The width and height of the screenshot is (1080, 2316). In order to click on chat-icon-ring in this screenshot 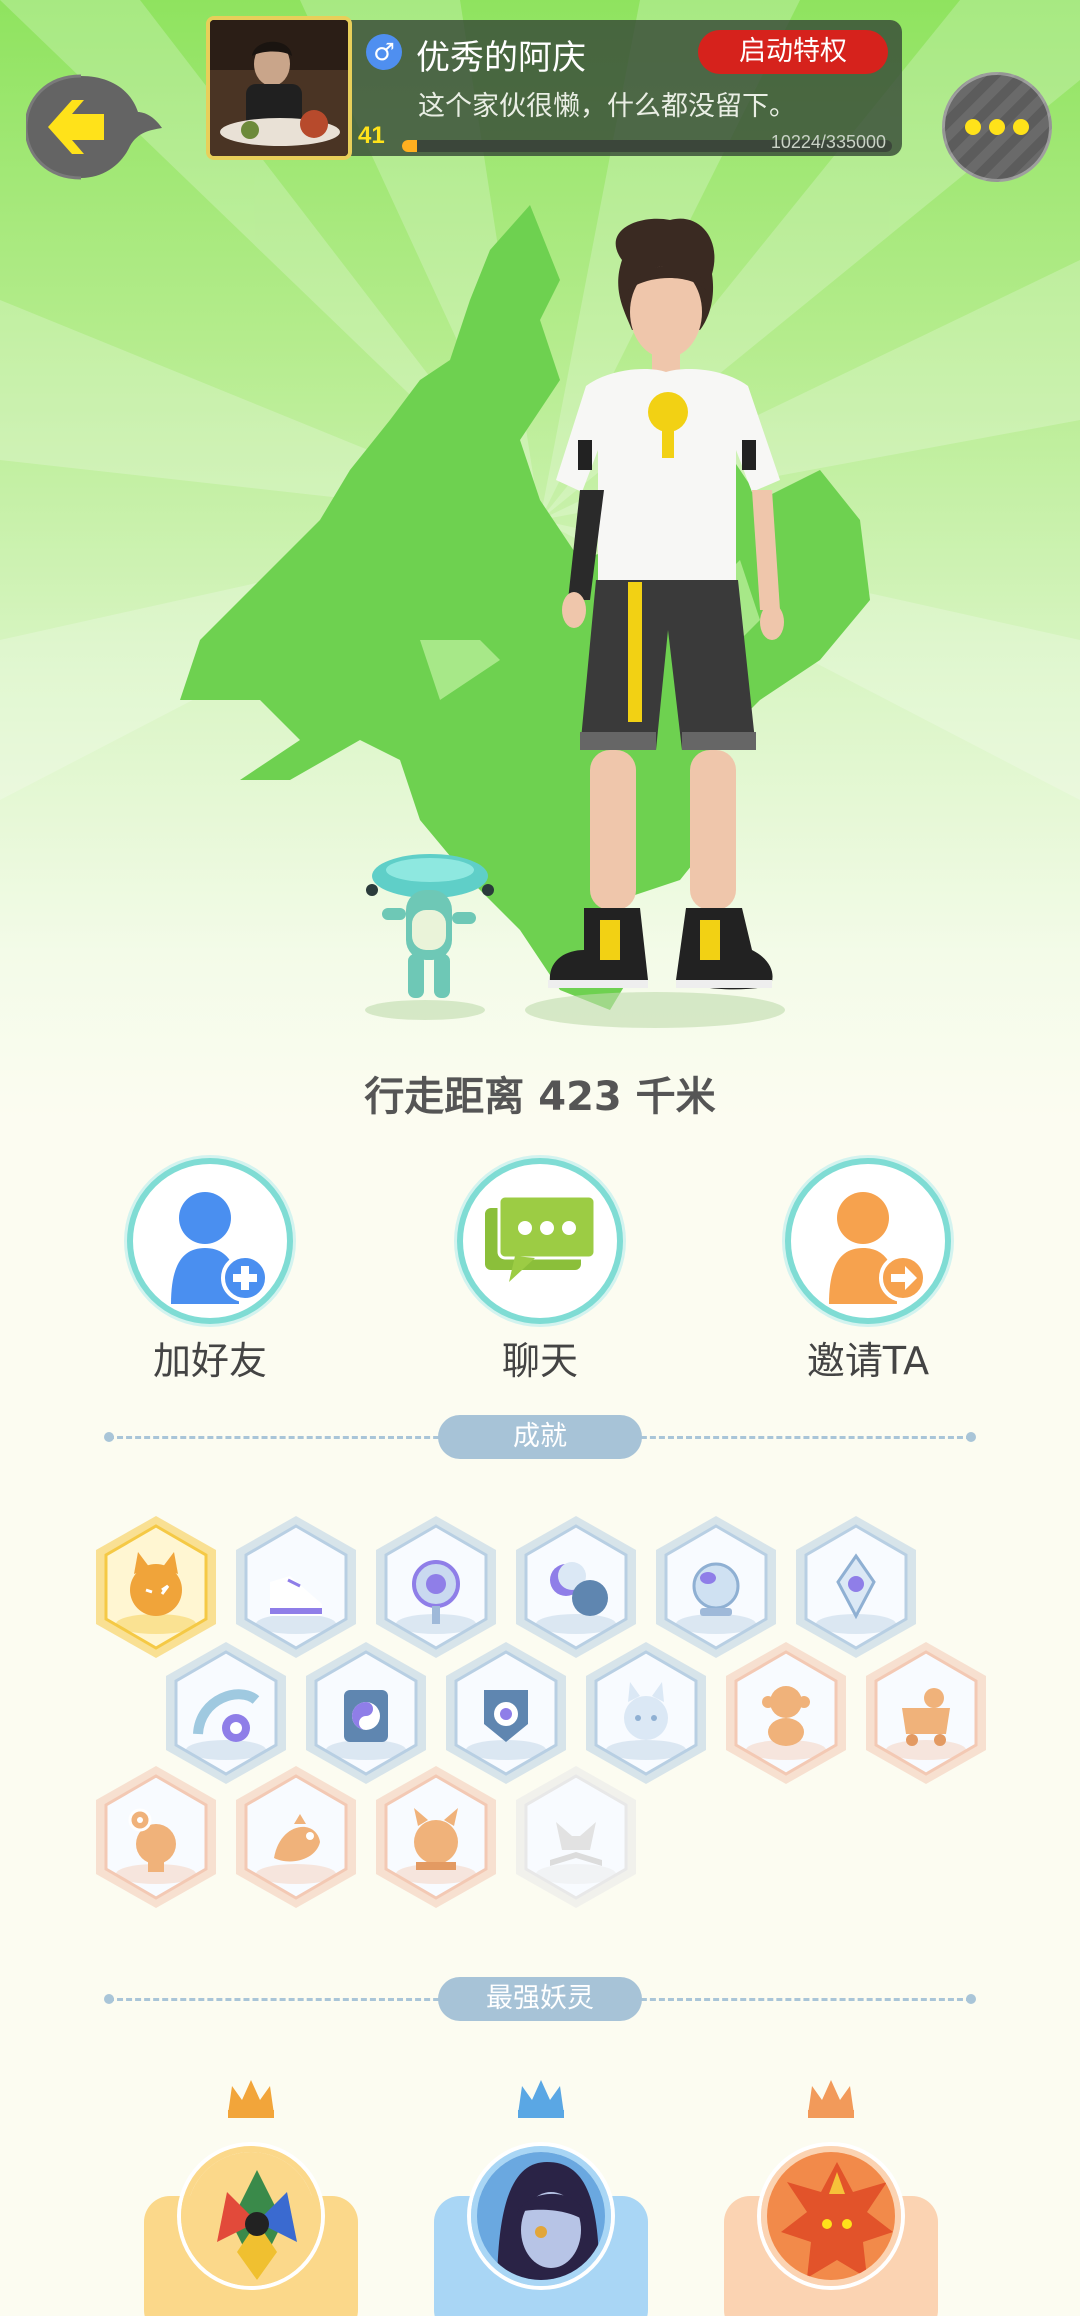, I will do `click(540, 1241)`.